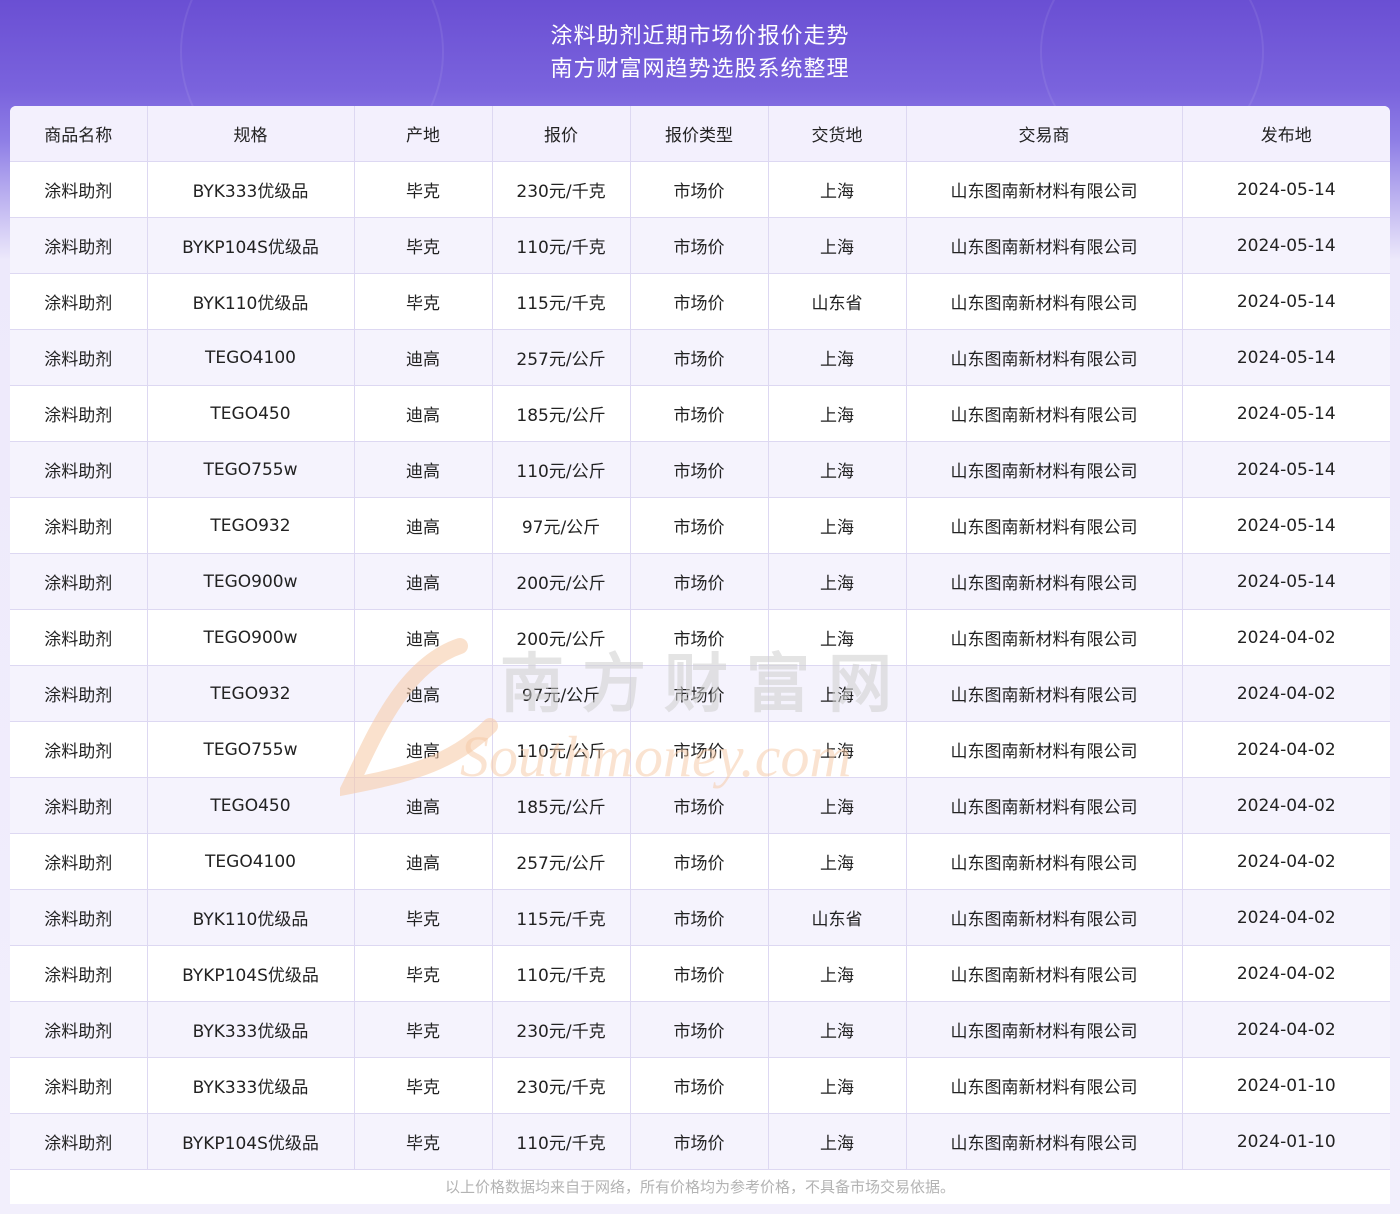 This screenshot has height=1214, width=1400. Describe the element at coordinates (251, 357) in the screenshot. I see `cell-spec: TEGO4100` at that location.